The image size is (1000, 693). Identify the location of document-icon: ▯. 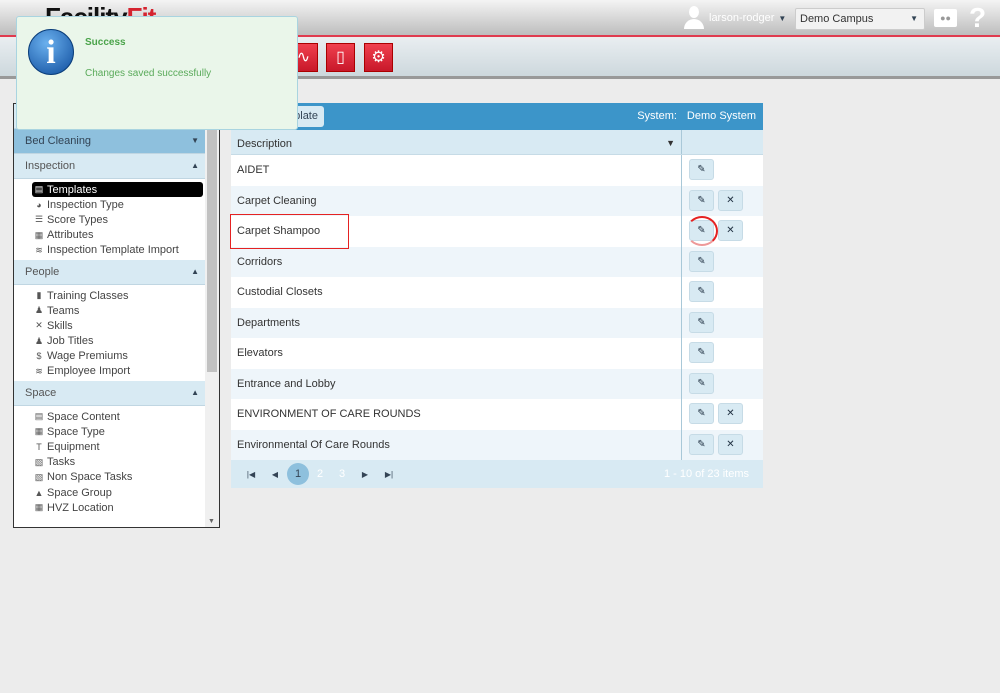
(340, 57).